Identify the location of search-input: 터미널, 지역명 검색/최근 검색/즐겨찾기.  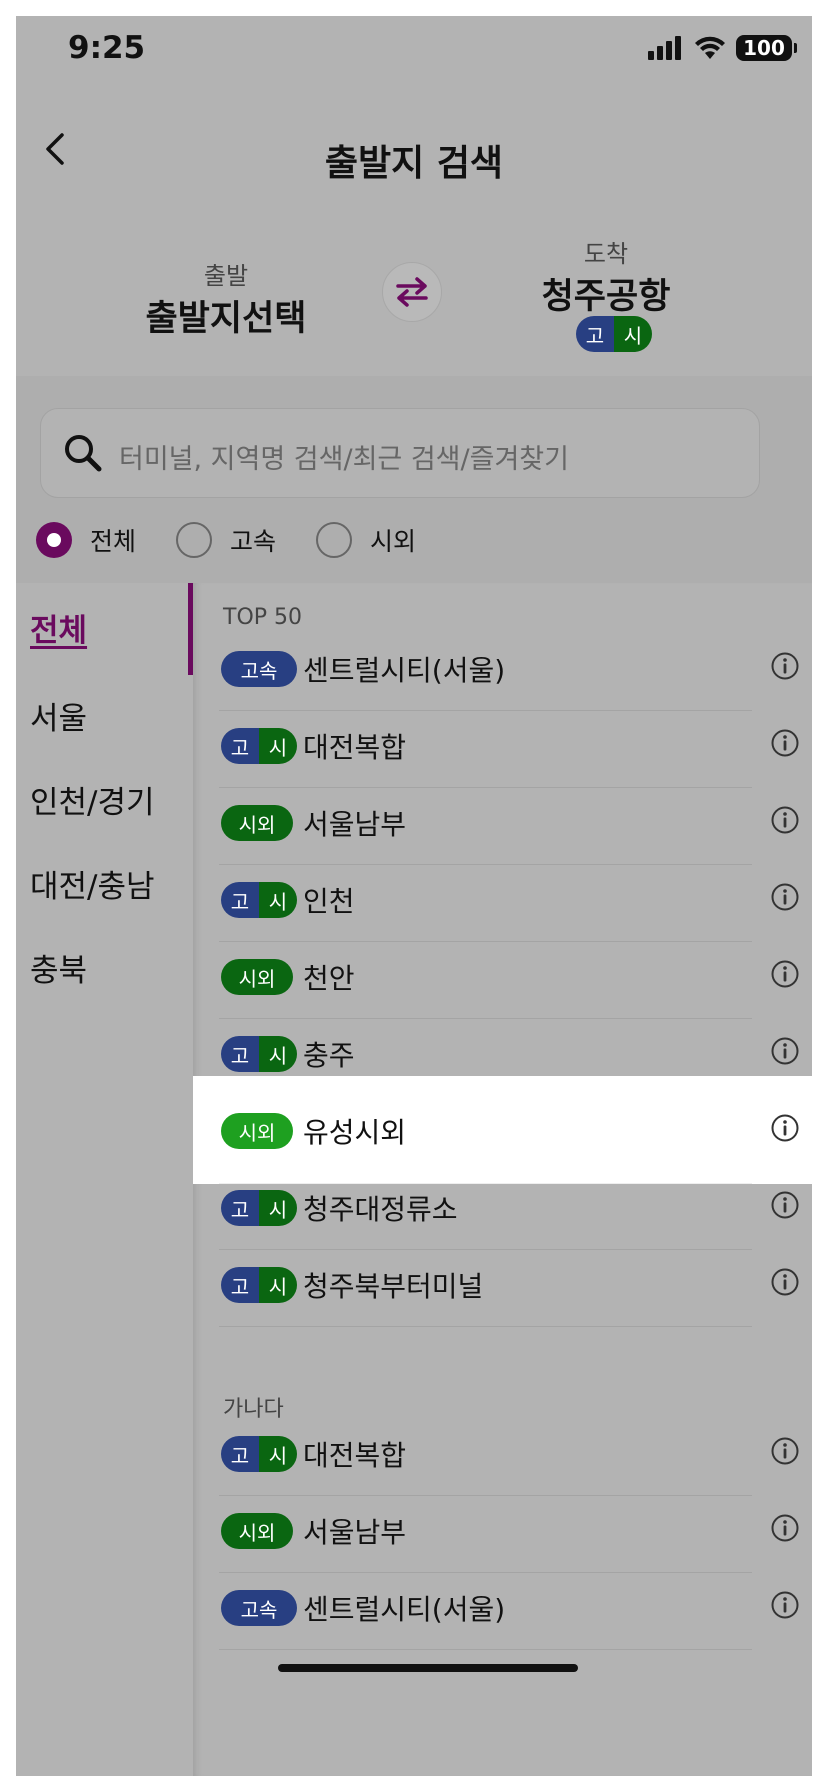
(400, 453).